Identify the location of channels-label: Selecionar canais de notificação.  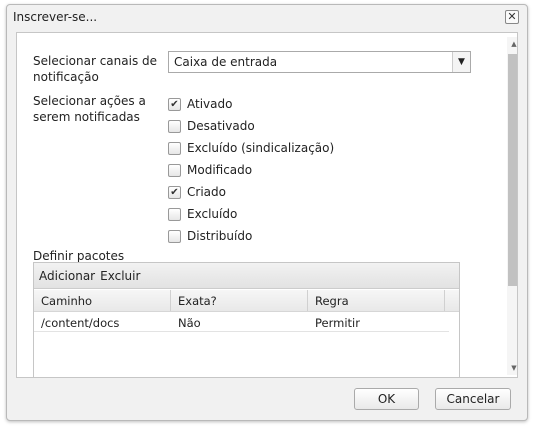
(95, 69).